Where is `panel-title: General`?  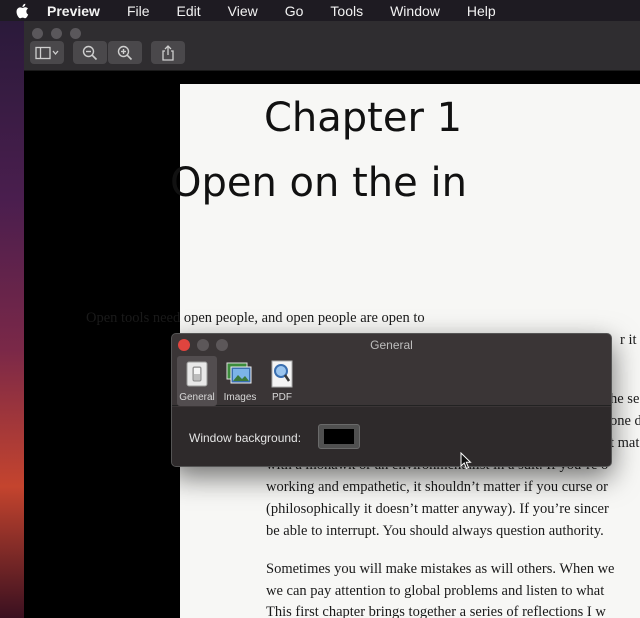 panel-title: General is located at coordinates (391, 345).